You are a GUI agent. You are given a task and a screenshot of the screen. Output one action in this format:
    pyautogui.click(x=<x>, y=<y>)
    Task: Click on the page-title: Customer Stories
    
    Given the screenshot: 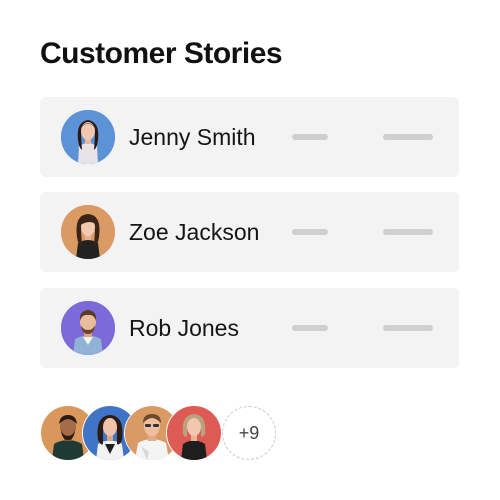 What is the action you would take?
    pyautogui.click(x=161, y=53)
    